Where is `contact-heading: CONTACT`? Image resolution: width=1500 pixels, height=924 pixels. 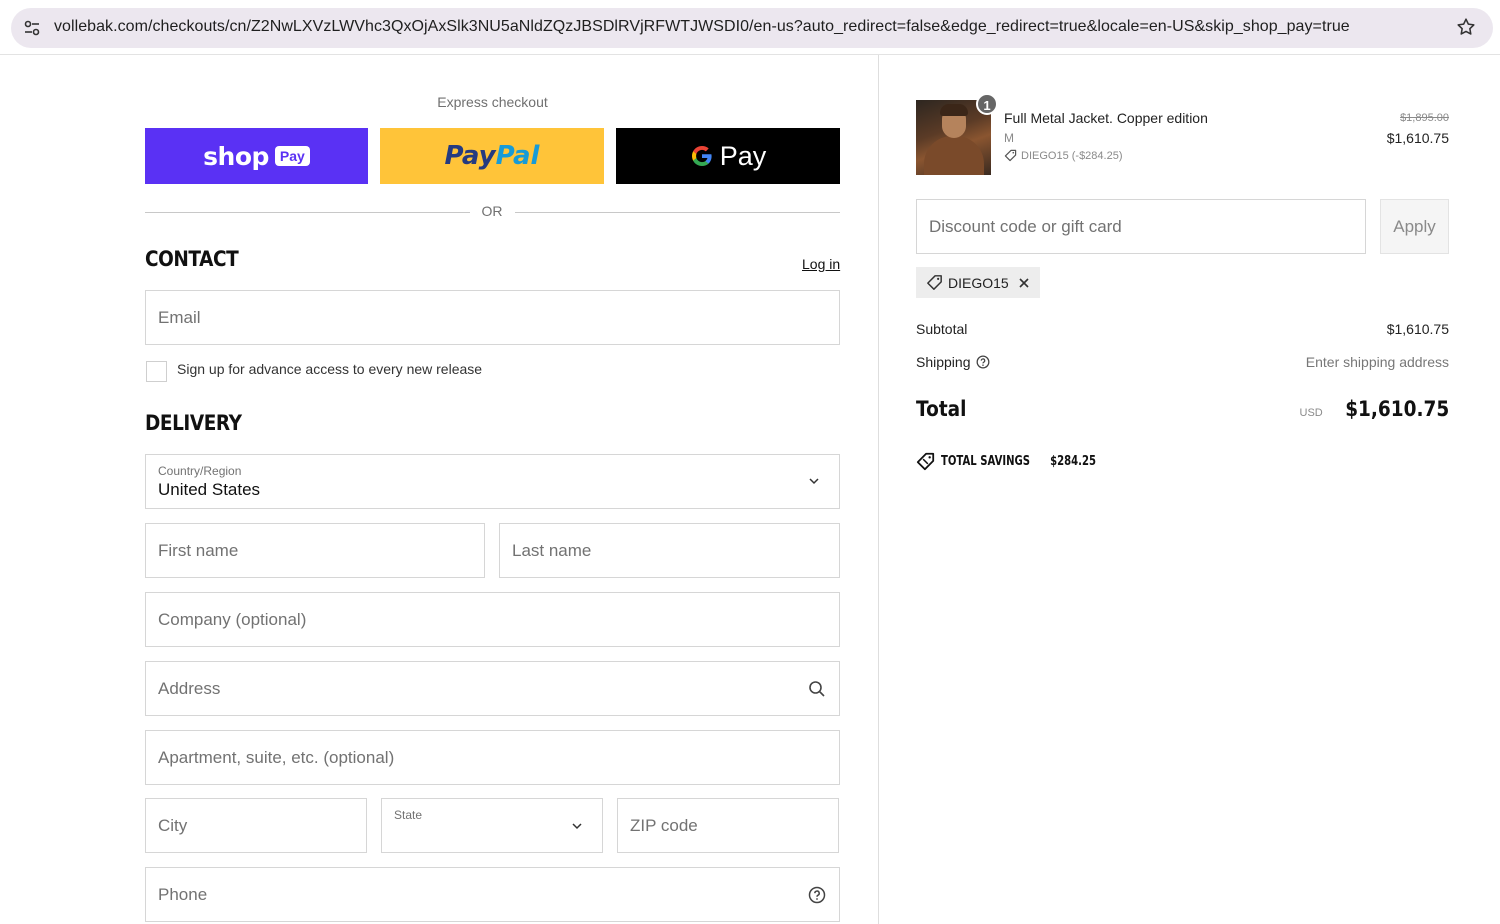
contact-heading: CONTACT is located at coordinates (192, 259).